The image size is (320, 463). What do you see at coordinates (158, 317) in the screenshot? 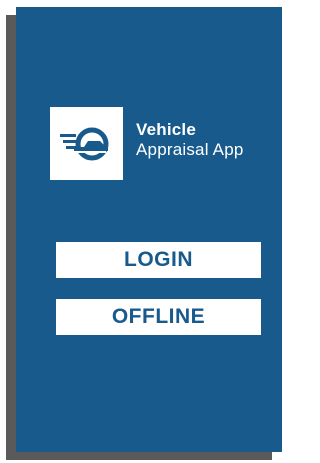
I see `offline-button: OFFLINE` at bounding box center [158, 317].